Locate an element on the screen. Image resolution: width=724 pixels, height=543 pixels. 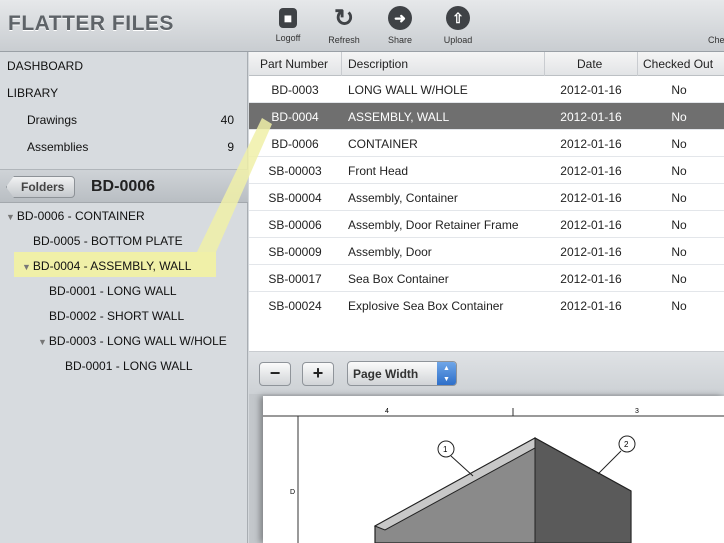
selection-connector is located at coordinates (234, 185).